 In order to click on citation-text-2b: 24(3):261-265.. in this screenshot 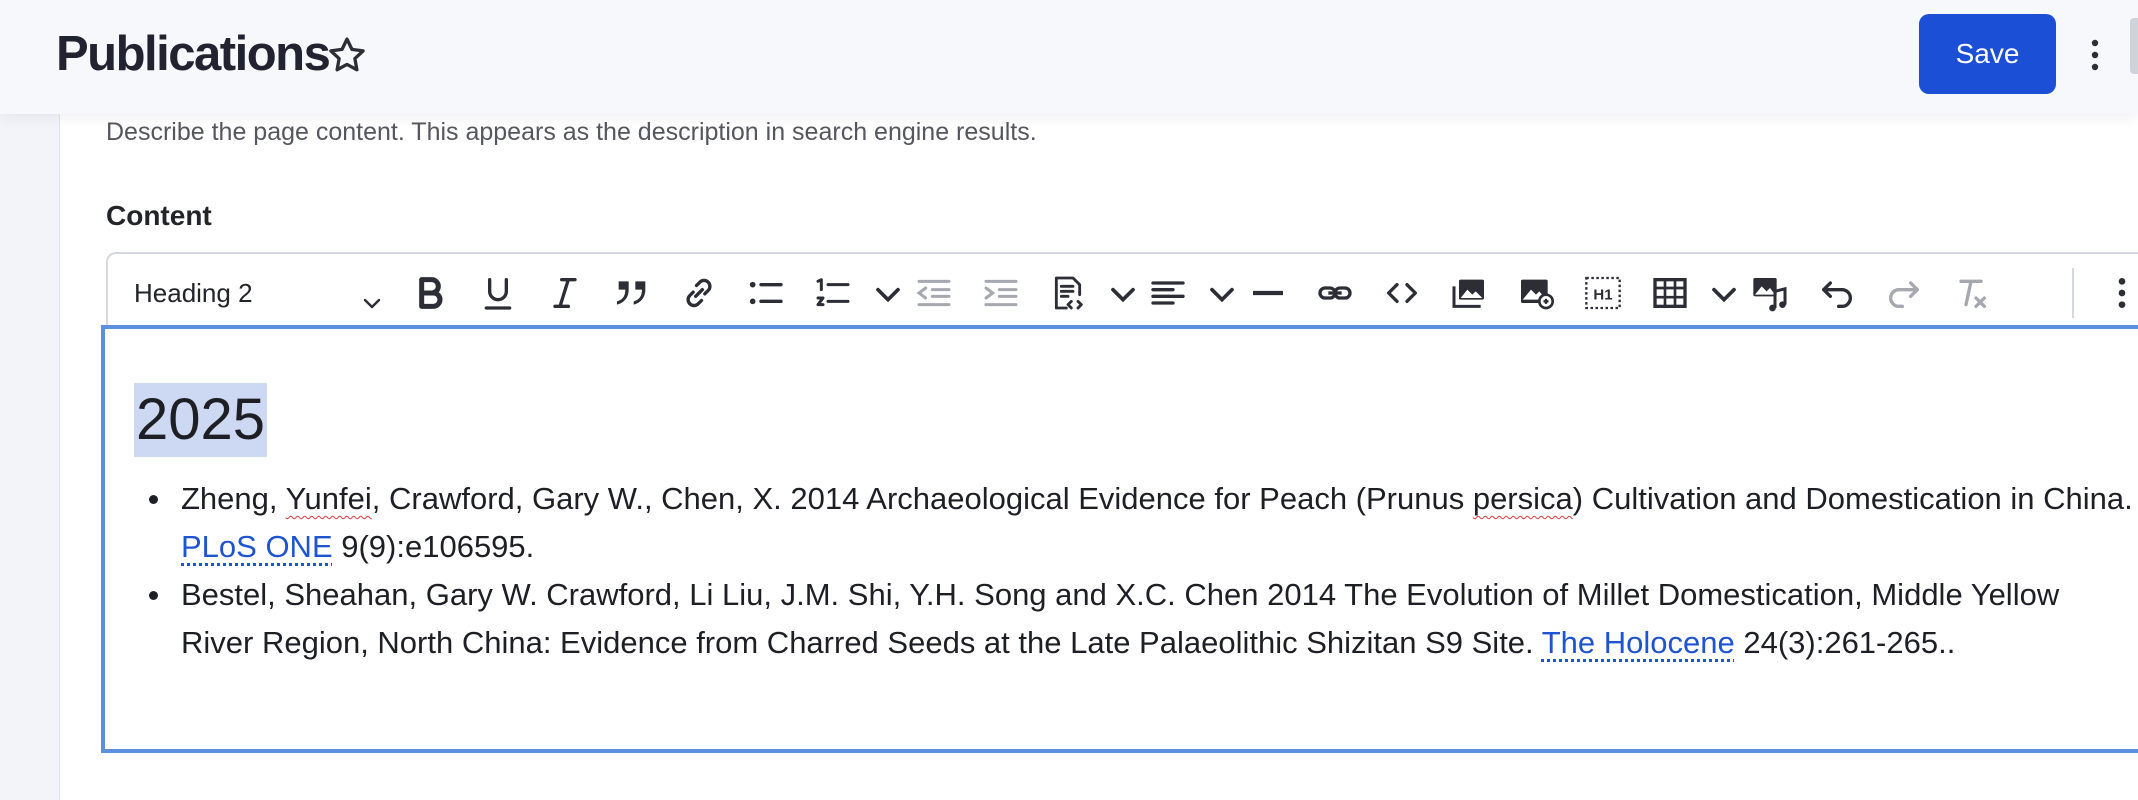, I will do `click(1845, 642)`.